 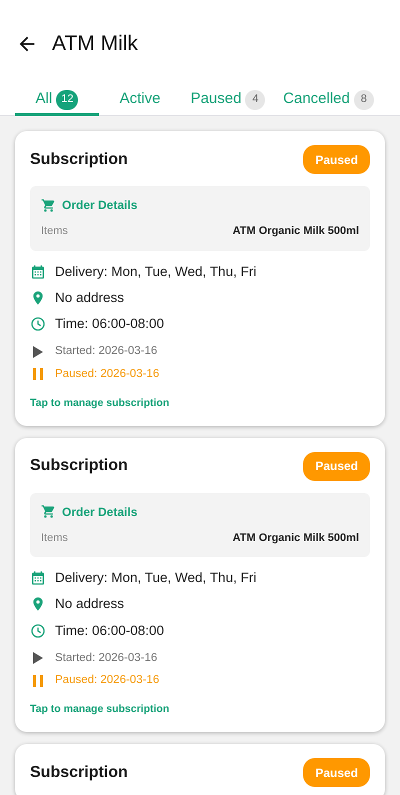 I want to click on tab: All 12, so click(x=57, y=101).